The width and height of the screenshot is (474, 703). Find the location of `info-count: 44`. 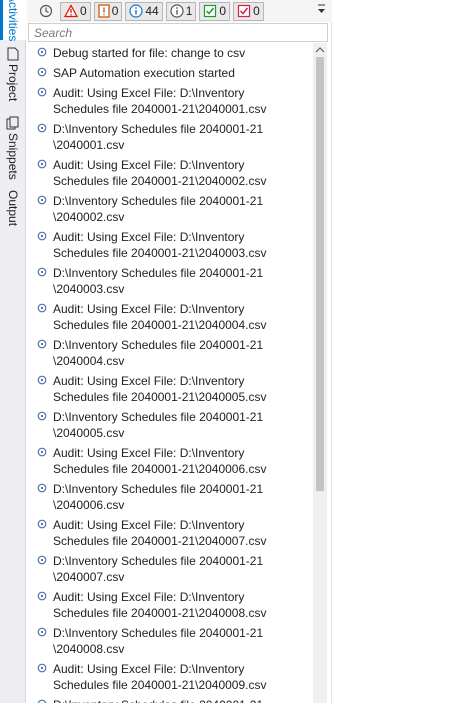

info-count: 44 is located at coordinates (152, 11).